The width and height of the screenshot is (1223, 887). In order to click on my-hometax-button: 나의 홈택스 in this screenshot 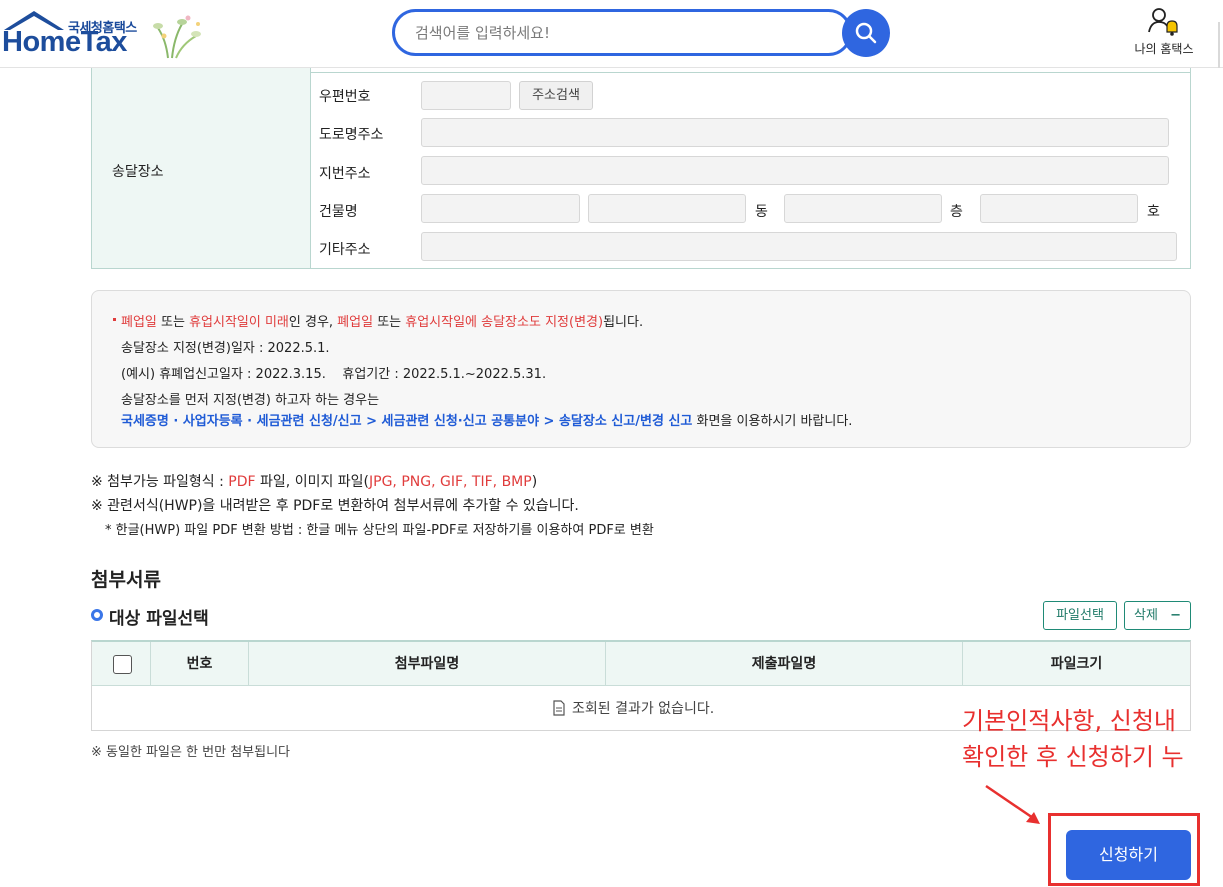, I will do `click(1165, 34)`.